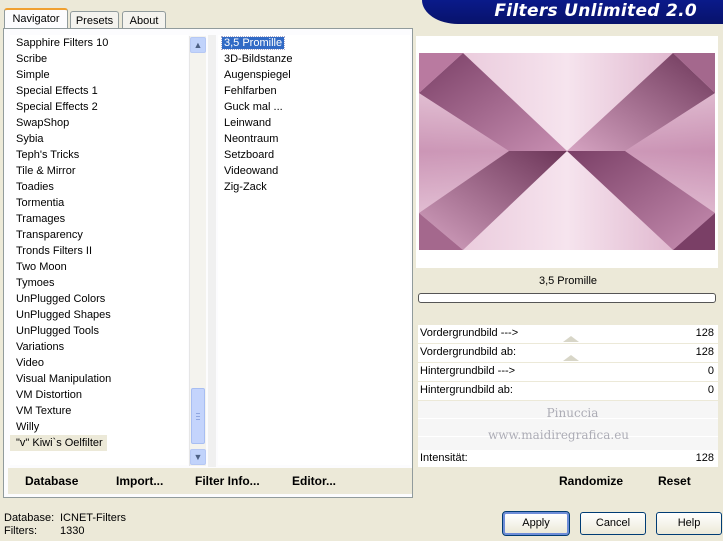 This screenshot has height=541, width=723. Describe the element at coordinates (314, 187) in the screenshot. I see `filter-item: Zig-Zack` at that location.